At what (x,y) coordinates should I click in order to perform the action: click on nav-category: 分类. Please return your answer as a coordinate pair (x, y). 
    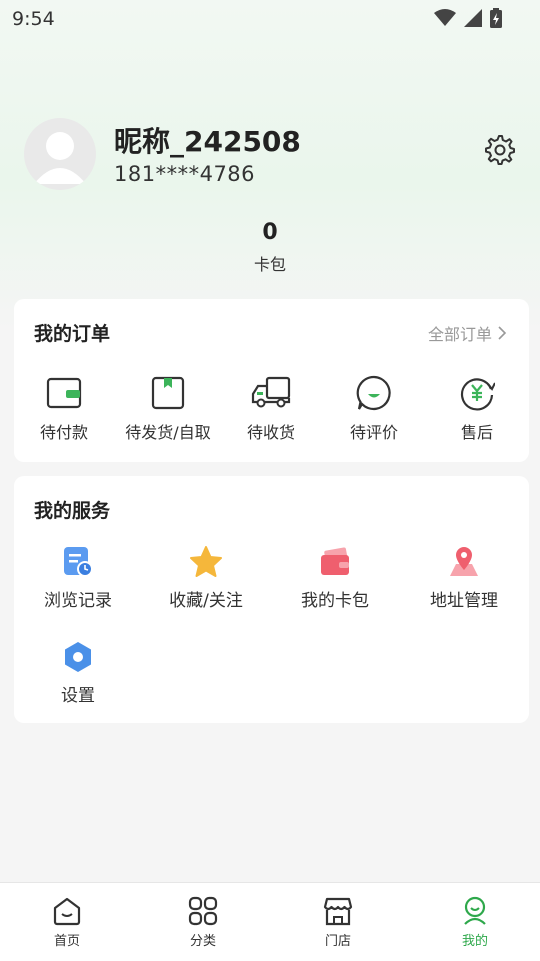
    Looking at the image, I should click on (203, 922).